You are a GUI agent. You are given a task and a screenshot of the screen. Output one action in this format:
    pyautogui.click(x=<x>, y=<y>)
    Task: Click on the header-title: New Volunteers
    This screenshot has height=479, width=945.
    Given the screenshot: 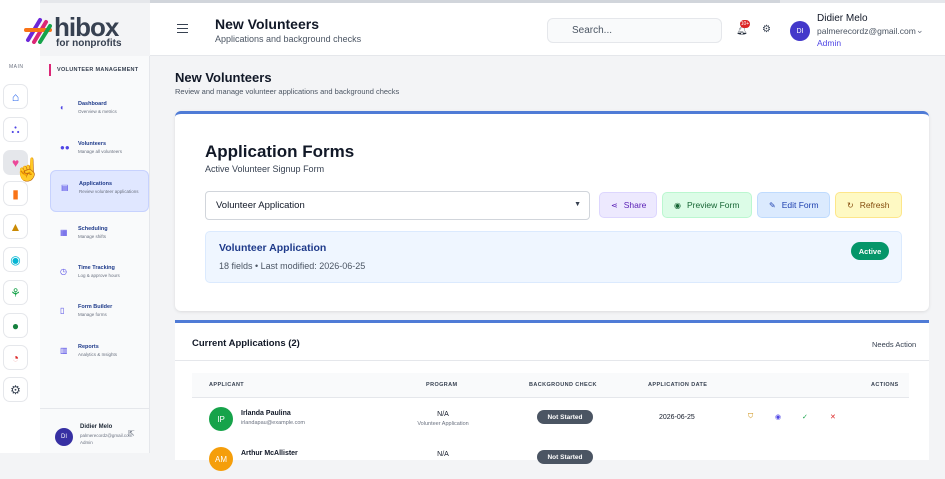 What is the action you would take?
    pyautogui.click(x=267, y=24)
    